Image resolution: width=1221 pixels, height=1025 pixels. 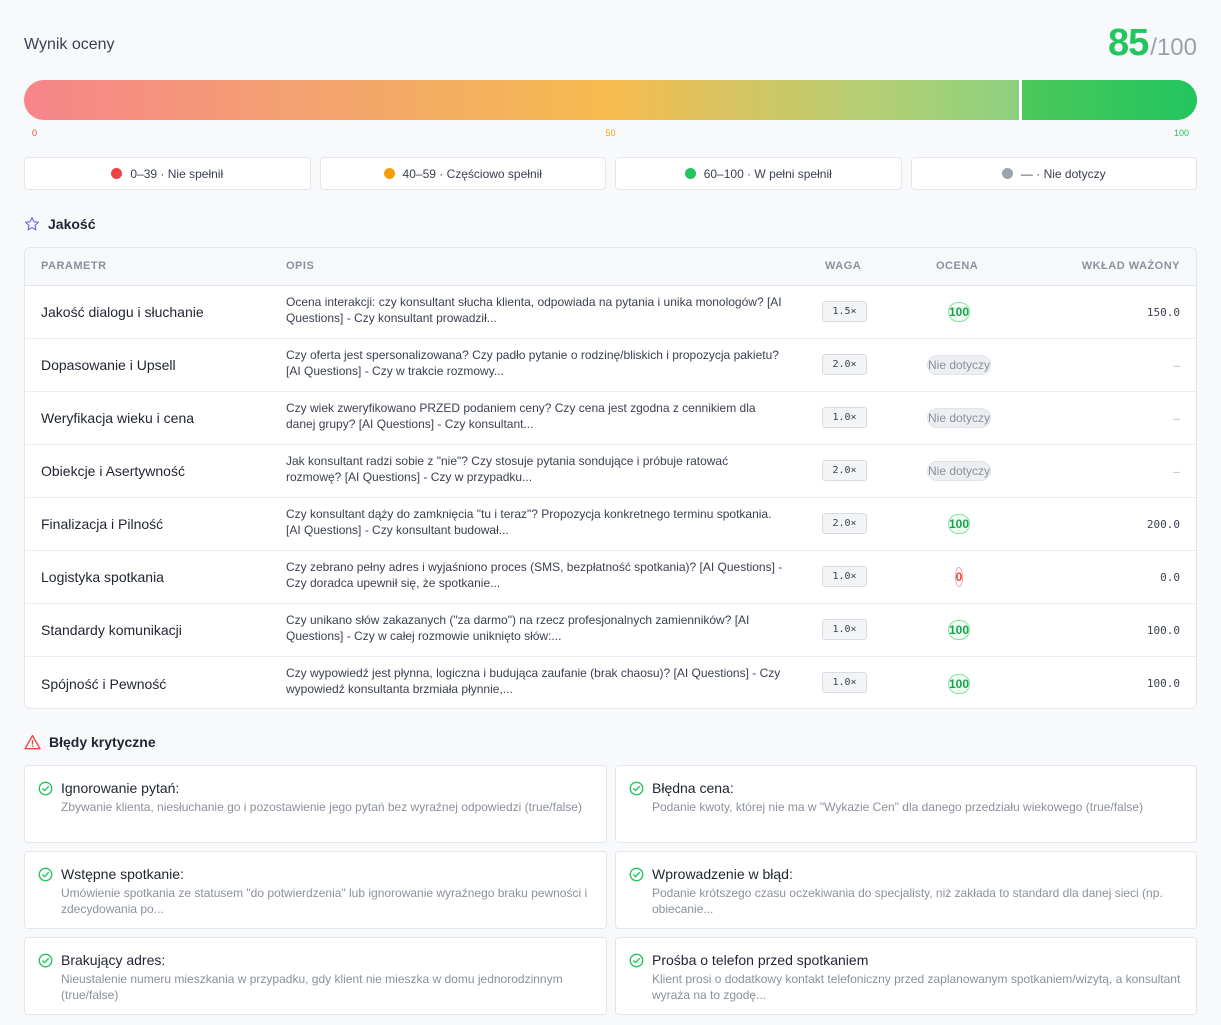 What do you see at coordinates (1109, 100) in the screenshot?
I see `score-bar-achieved` at bounding box center [1109, 100].